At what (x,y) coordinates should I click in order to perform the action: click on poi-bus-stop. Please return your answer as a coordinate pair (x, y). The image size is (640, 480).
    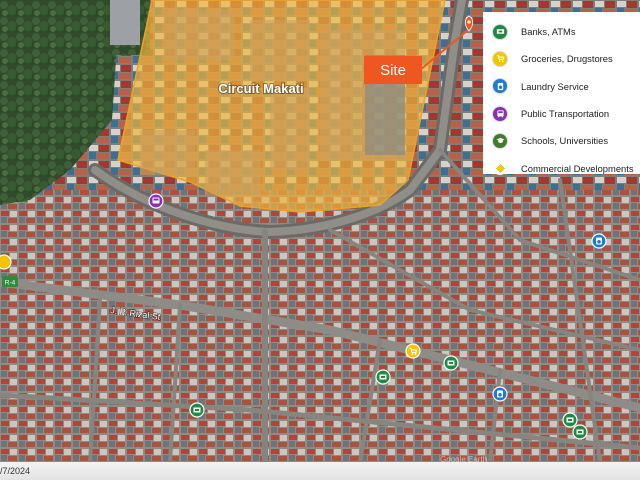
    Looking at the image, I should click on (156, 201).